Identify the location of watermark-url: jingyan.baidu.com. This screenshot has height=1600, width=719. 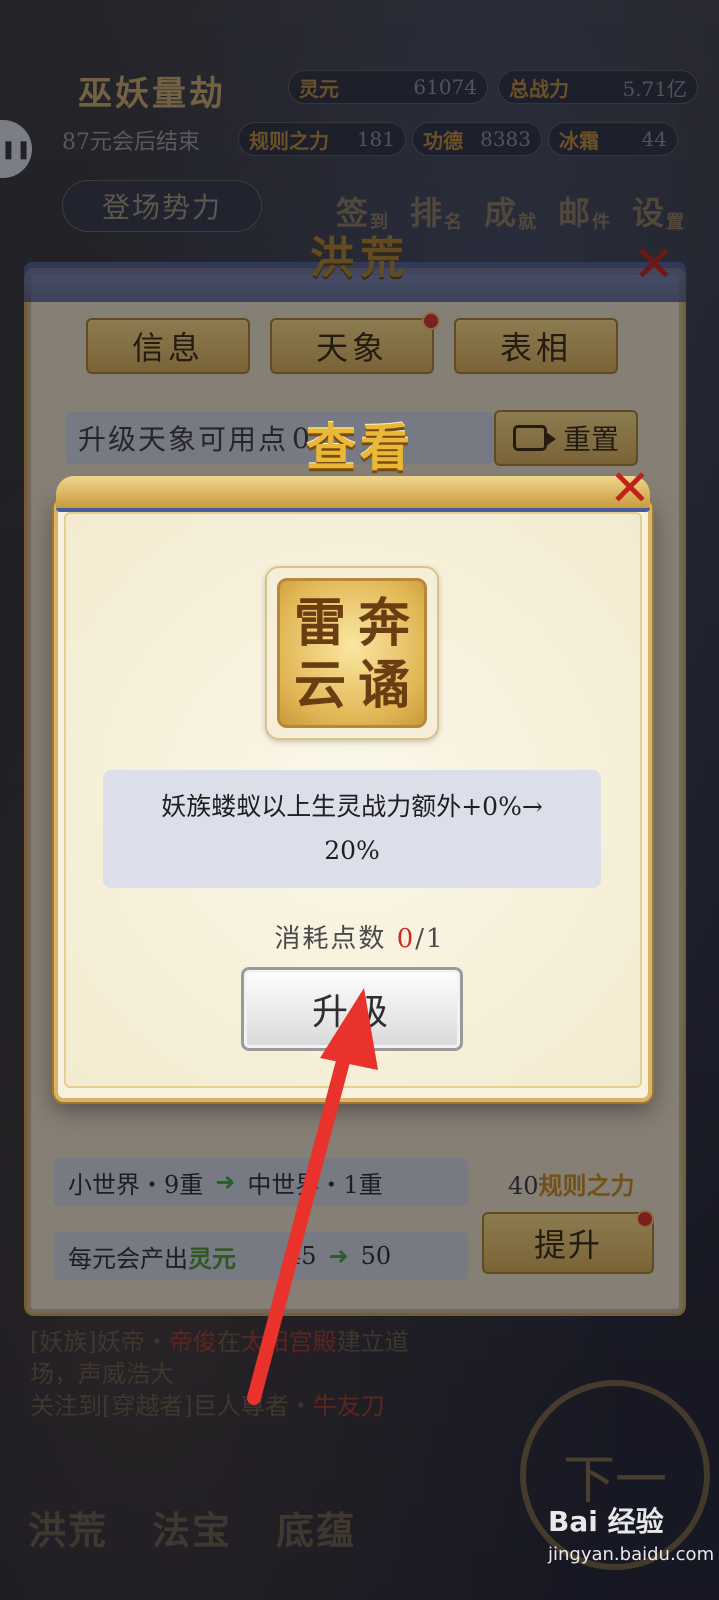
(631, 1554).